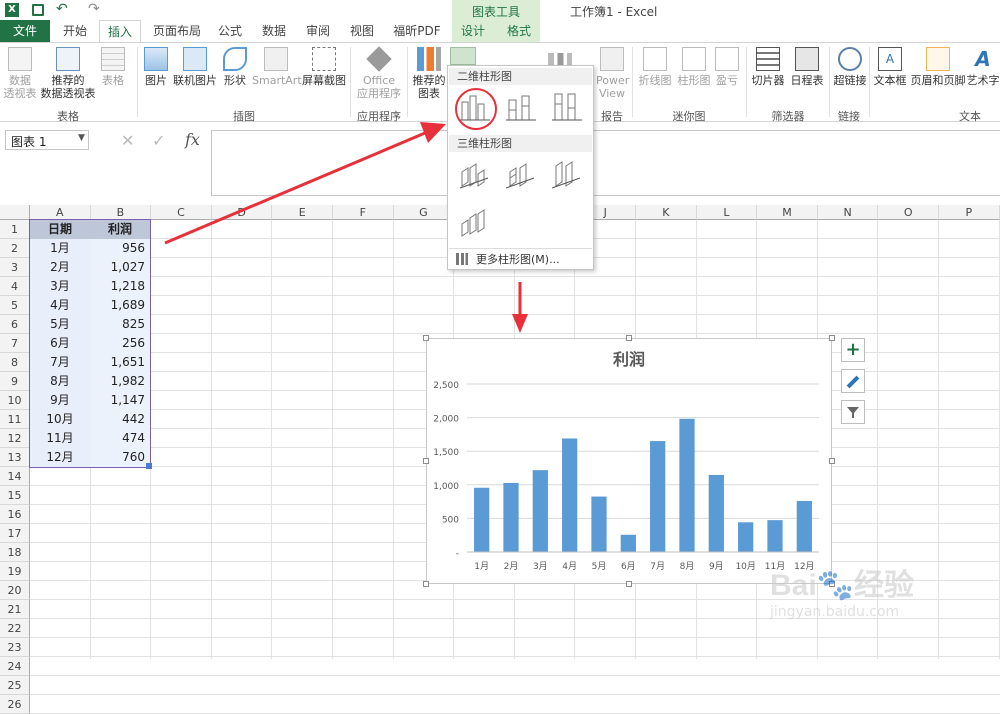 Image resolution: width=1000 pixels, height=714 pixels. I want to click on recommended-charts-button: 推荐的 图表, so click(429, 73).